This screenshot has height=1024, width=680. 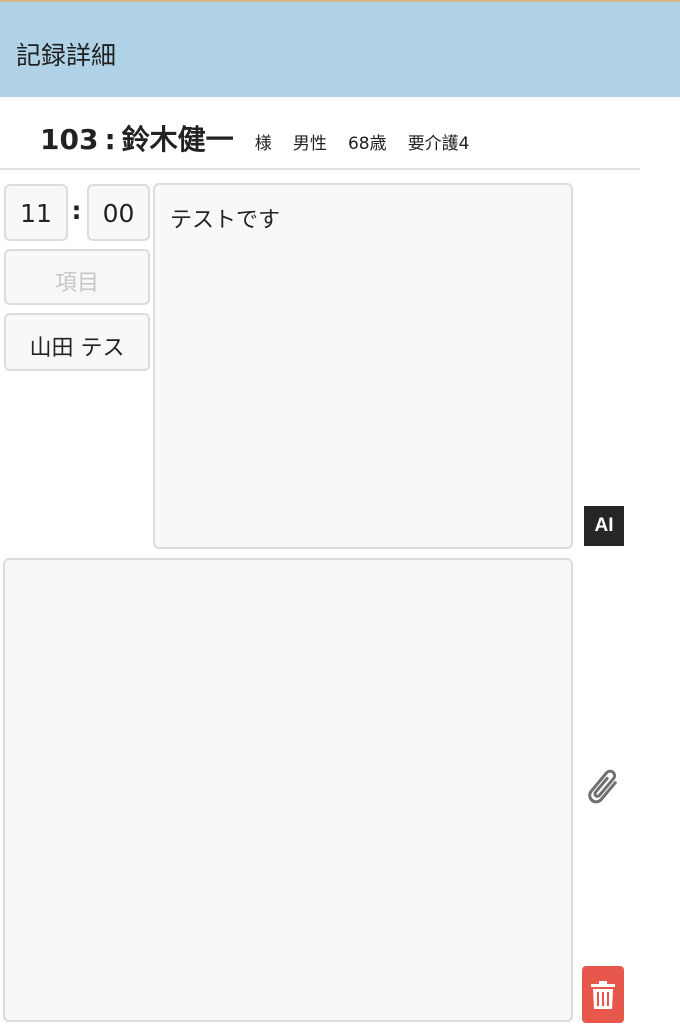 I want to click on patient-name: 鈴木健一, so click(x=177, y=139).